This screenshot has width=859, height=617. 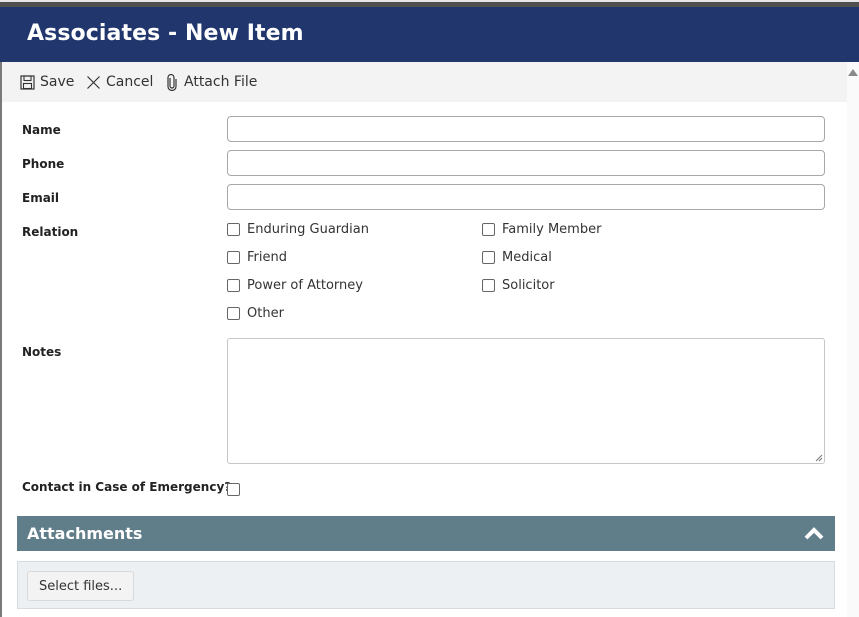 What do you see at coordinates (41, 130) in the screenshot?
I see `name-label: Name` at bounding box center [41, 130].